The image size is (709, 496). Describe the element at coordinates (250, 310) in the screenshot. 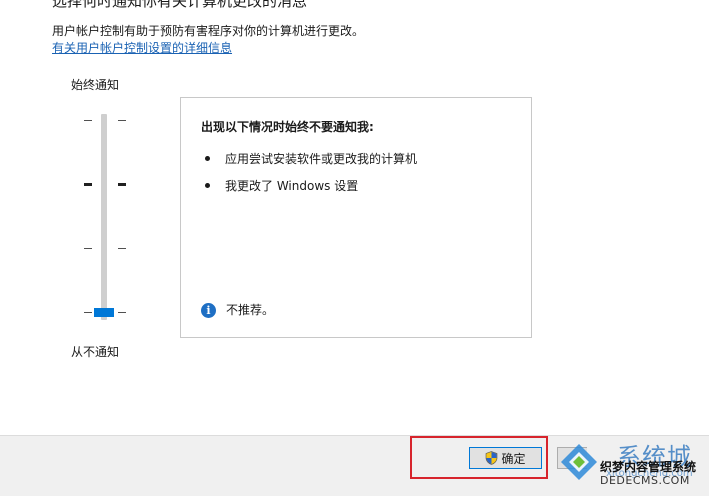

I see `info-text: 不推荐。` at that location.